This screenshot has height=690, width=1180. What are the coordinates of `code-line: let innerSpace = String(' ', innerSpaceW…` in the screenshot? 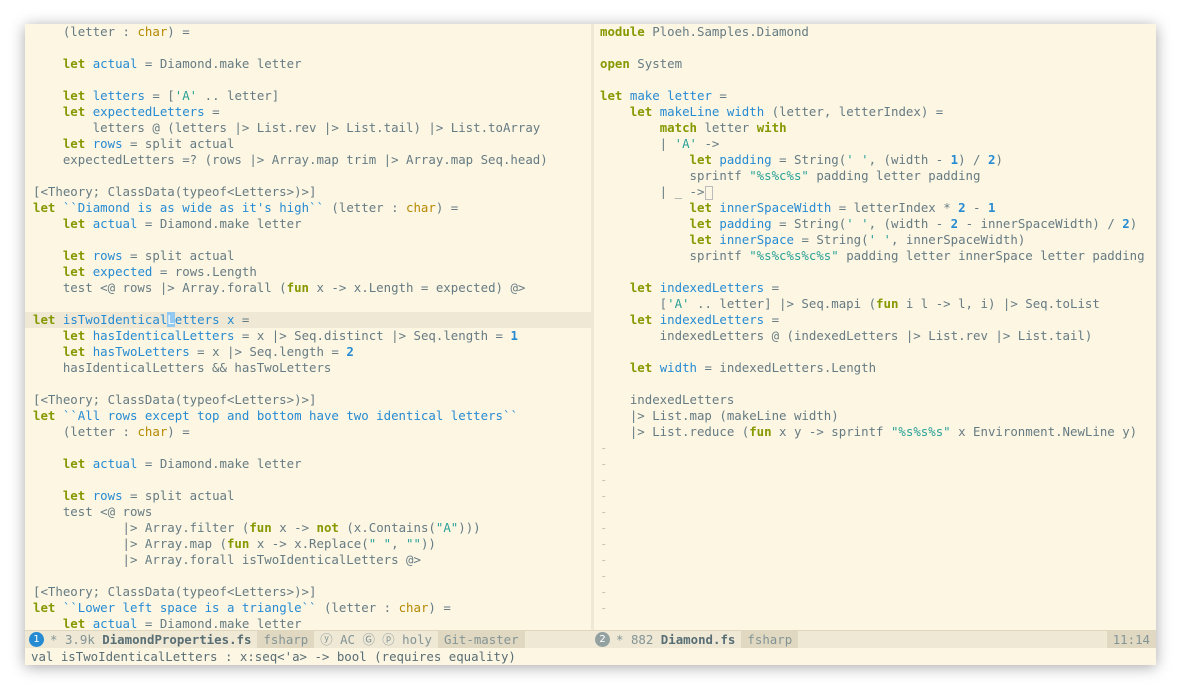 It's located at (875, 240).